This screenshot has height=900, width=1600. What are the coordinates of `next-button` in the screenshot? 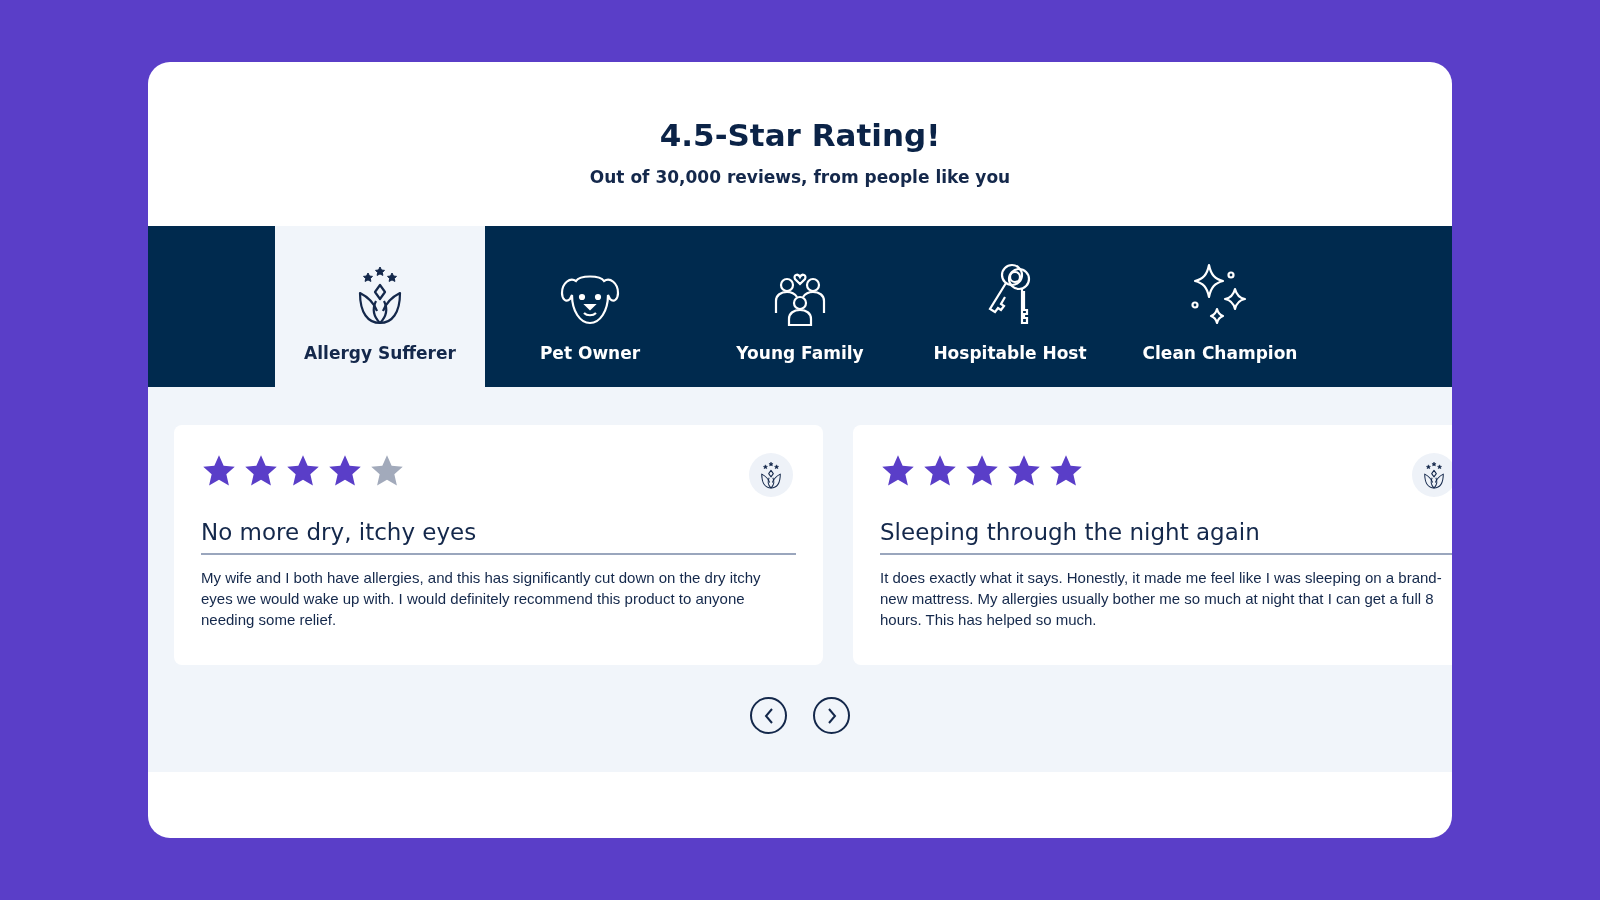 It's located at (831, 715).